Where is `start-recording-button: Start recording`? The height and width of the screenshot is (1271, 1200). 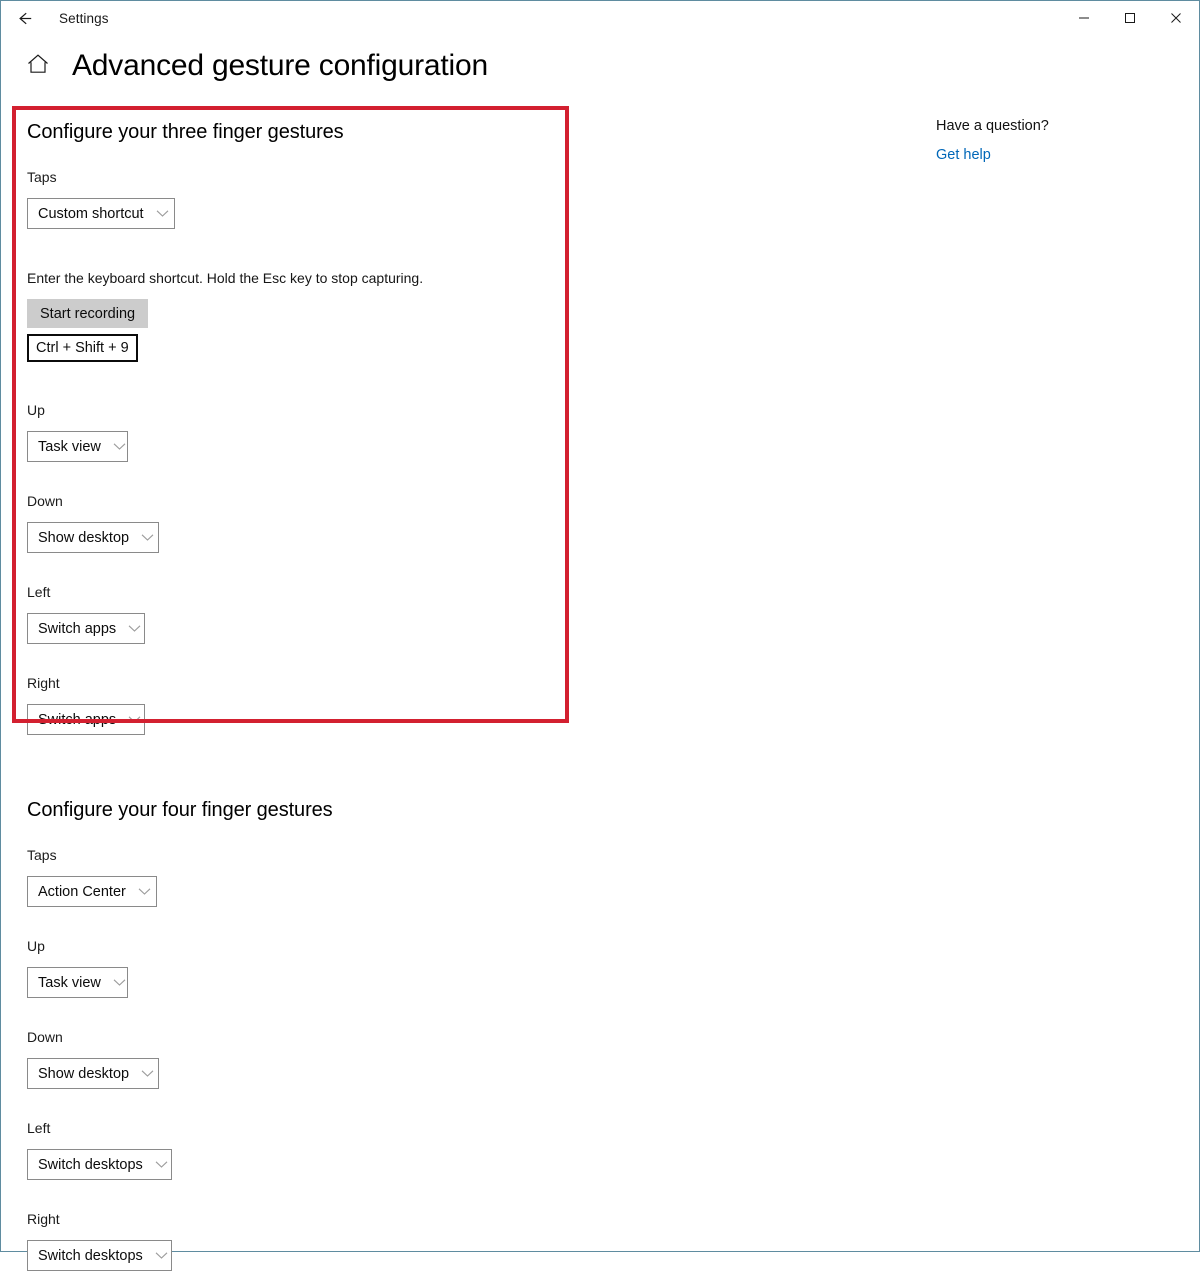
start-recording-button: Start recording is located at coordinates (88, 313).